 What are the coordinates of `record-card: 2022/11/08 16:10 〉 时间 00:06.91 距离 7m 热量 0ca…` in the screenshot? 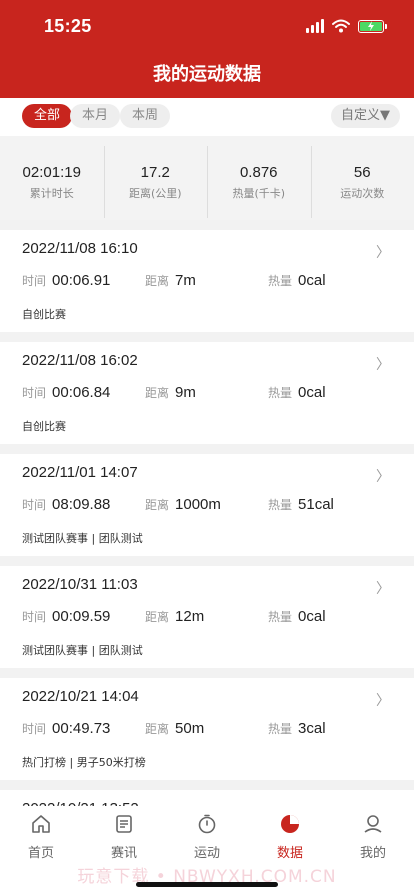 It's located at (207, 281).